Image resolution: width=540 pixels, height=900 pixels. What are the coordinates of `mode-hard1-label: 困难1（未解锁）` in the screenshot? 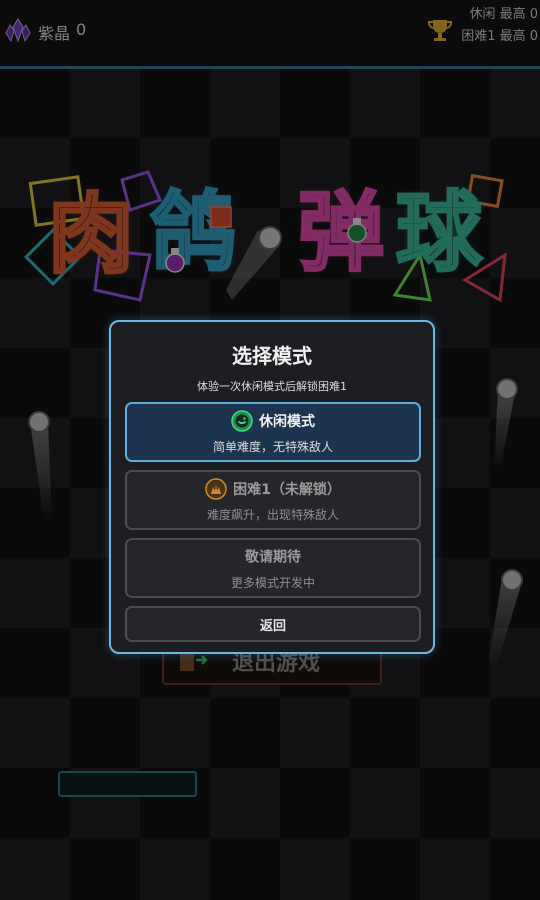 It's located at (287, 490).